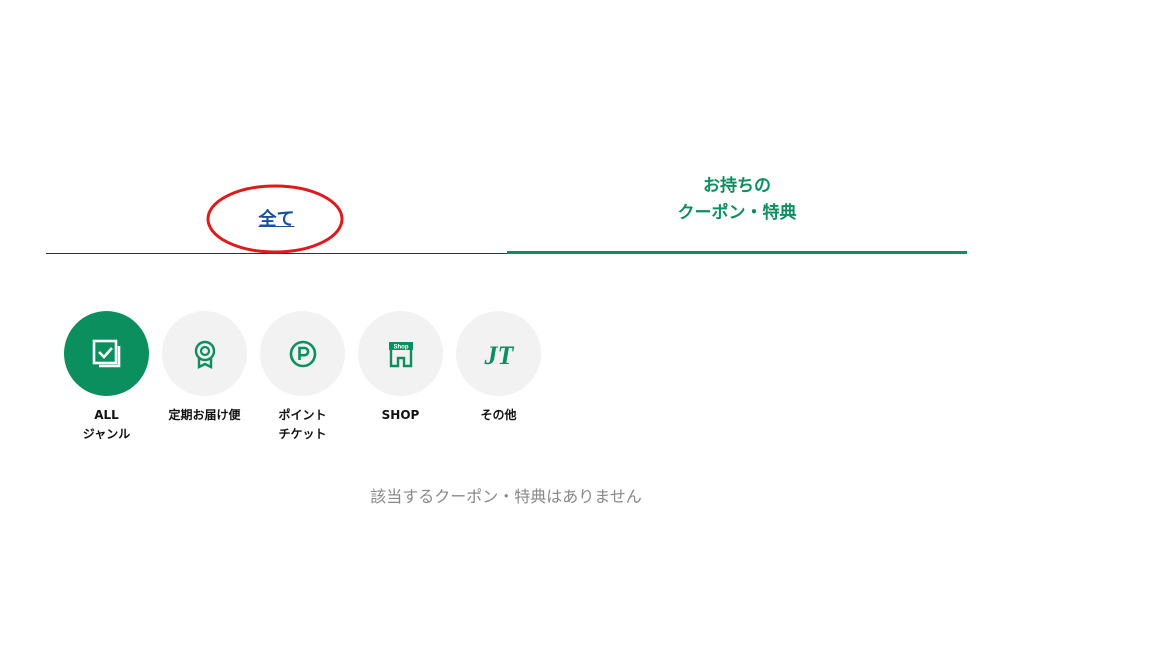 Image resolution: width=1152 pixels, height=648 pixels. What do you see at coordinates (106, 434) in the screenshot?
I see `genre-all-label-line2: ジャンル` at bounding box center [106, 434].